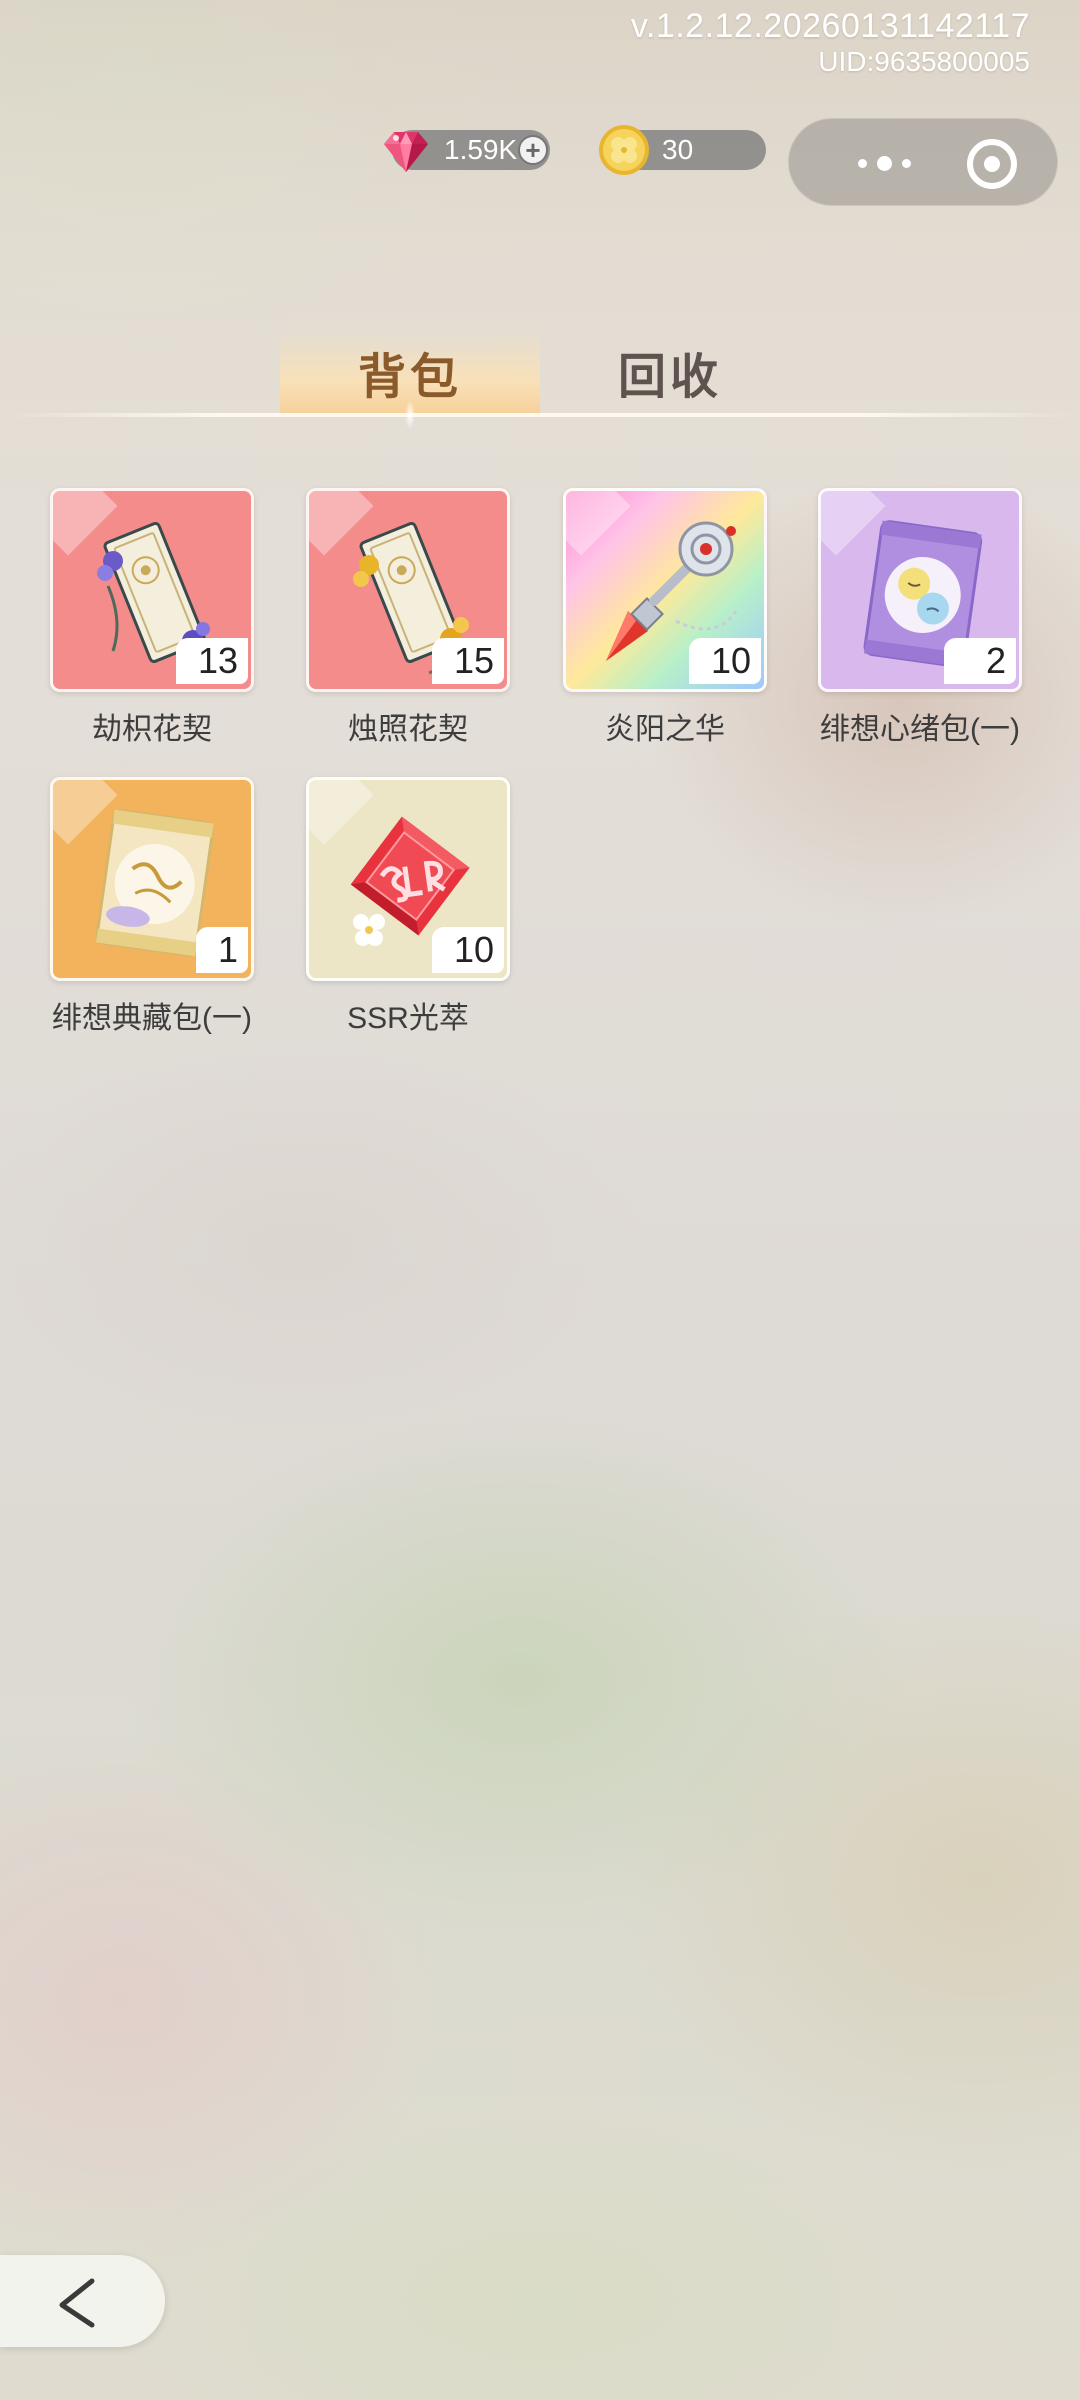  Describe the element at coordinates (924, 61) in the screenshot. I see `uid-text: UID:9635800005` at that location.